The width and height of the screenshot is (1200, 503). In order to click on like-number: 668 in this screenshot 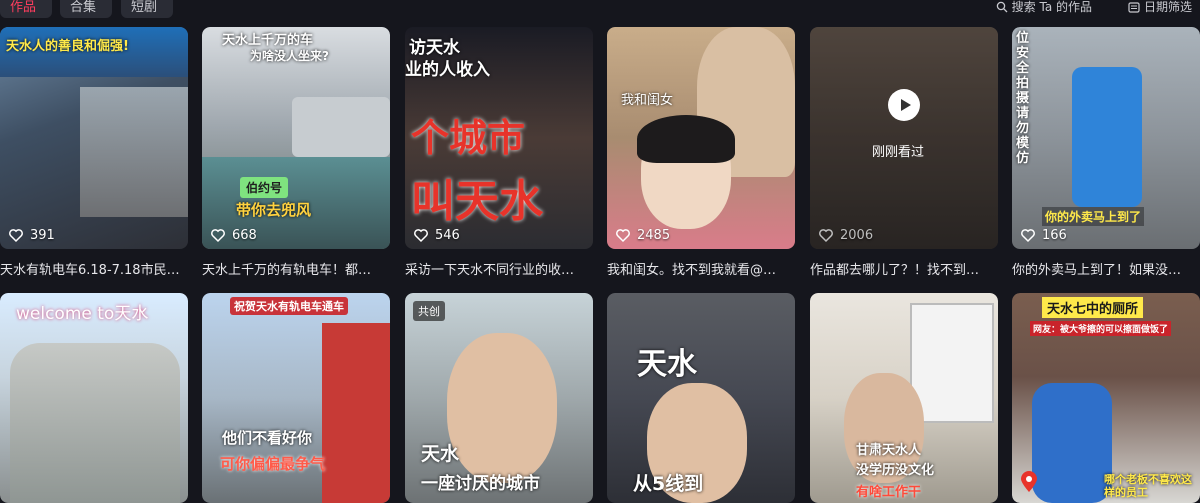, I will do `click(244, 235)`.